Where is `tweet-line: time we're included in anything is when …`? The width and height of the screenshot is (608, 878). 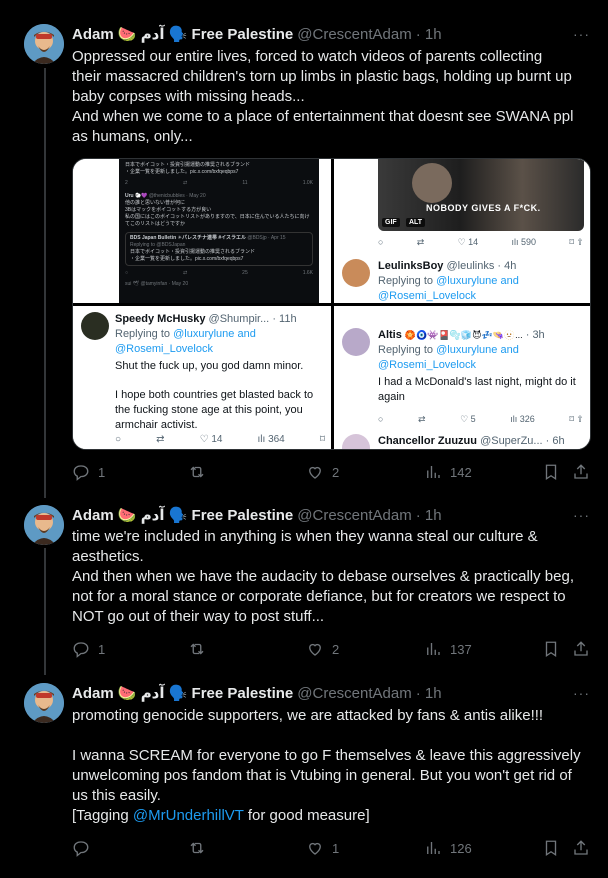 tweet-line: time we're included in anything is when … is located at coordinates (305, 536).